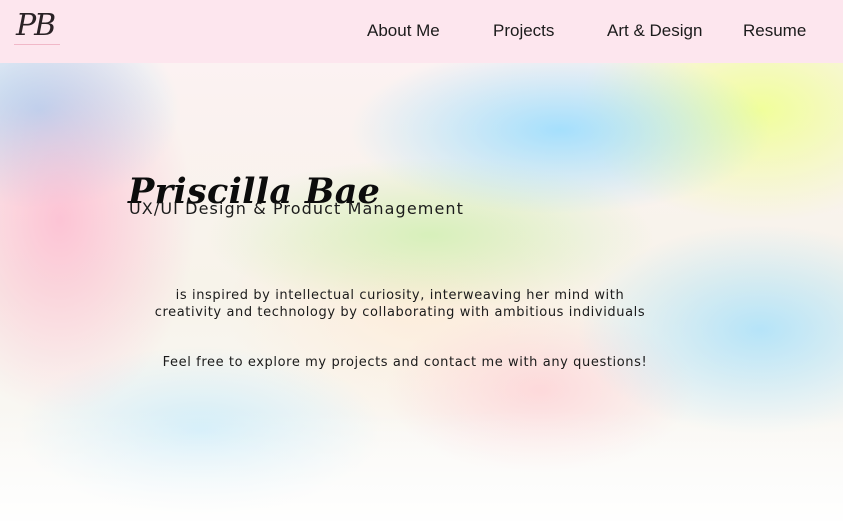  Describe the element at coordinates (654, 31) in the screenshot. I see `nav-link-art-design: Art & Design` at that location.